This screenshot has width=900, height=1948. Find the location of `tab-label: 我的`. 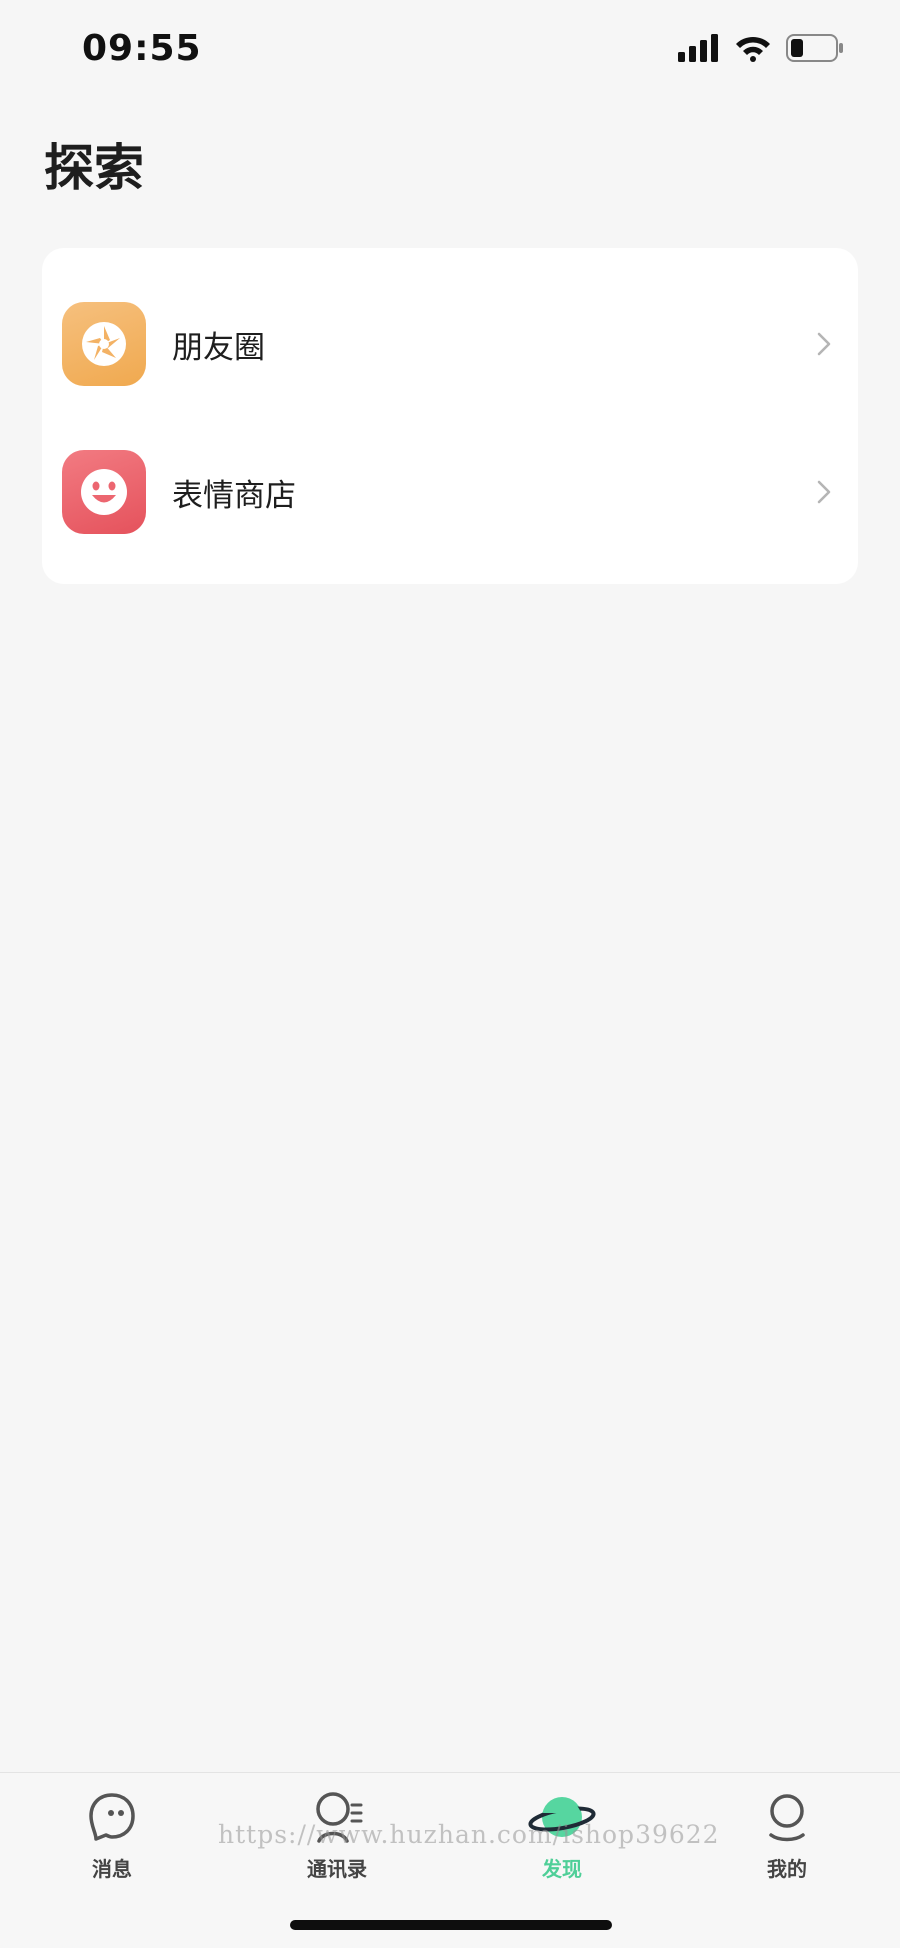

tab-label: 我的 is located at coordinates (787, 1869).